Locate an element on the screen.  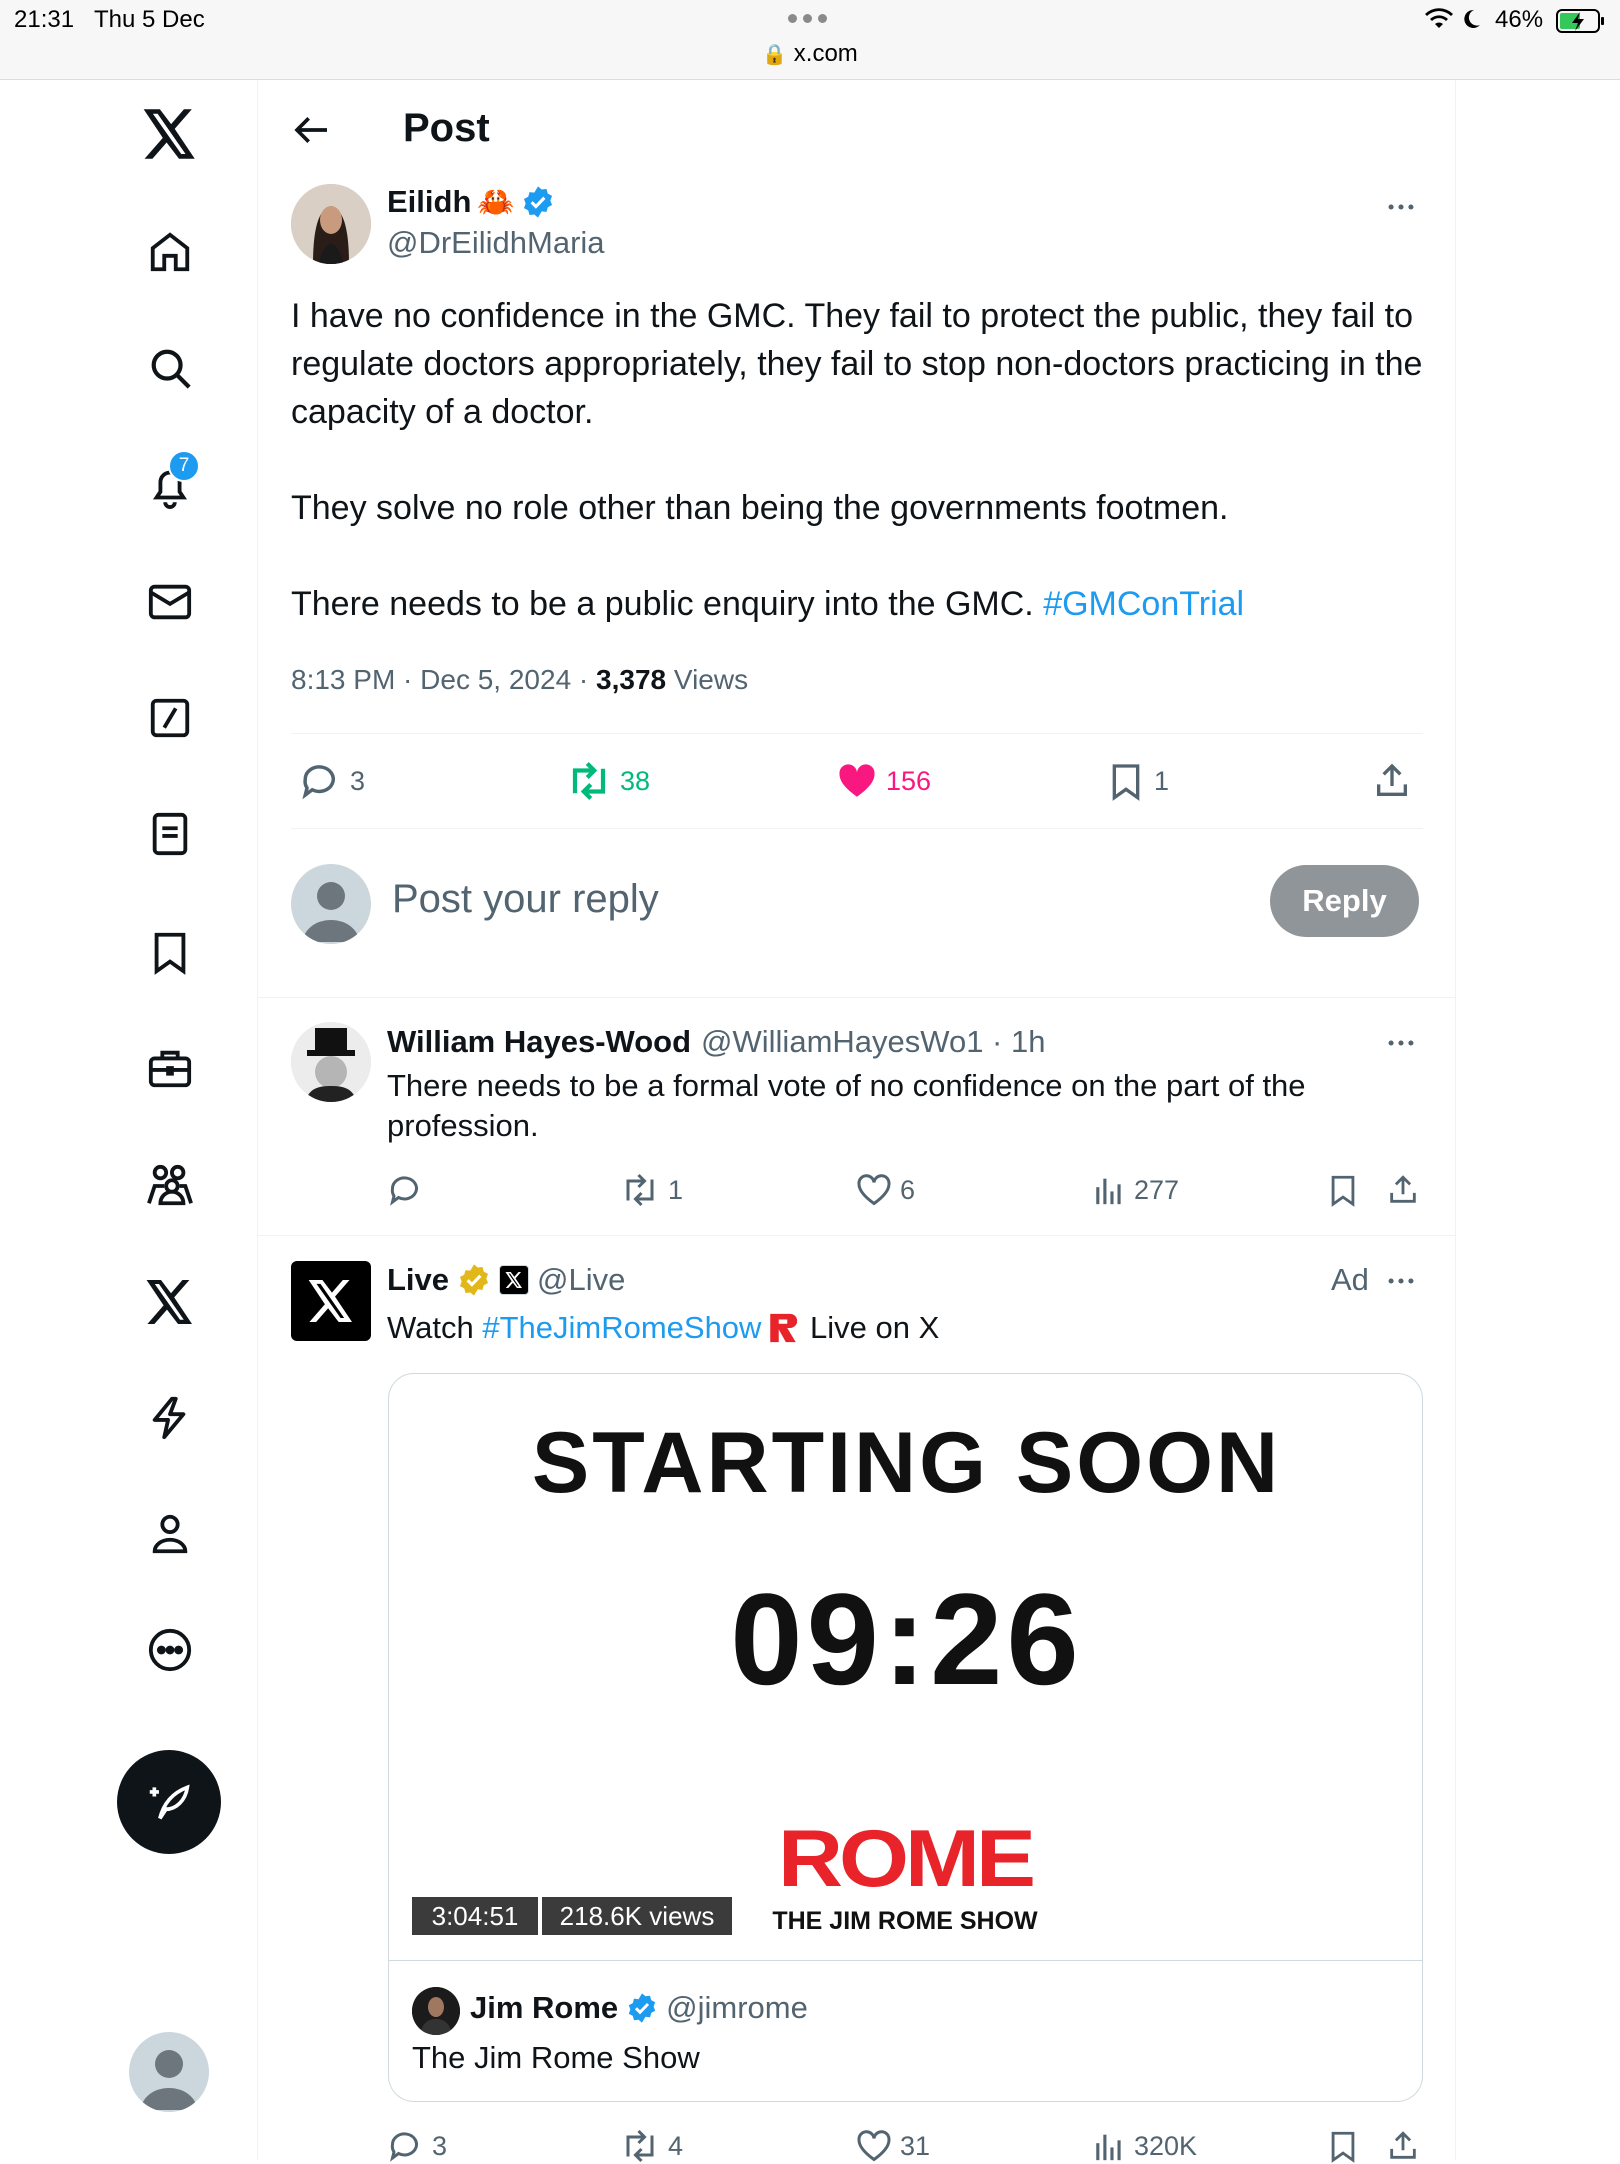
more-icon is located at coordinates (170, 1650).